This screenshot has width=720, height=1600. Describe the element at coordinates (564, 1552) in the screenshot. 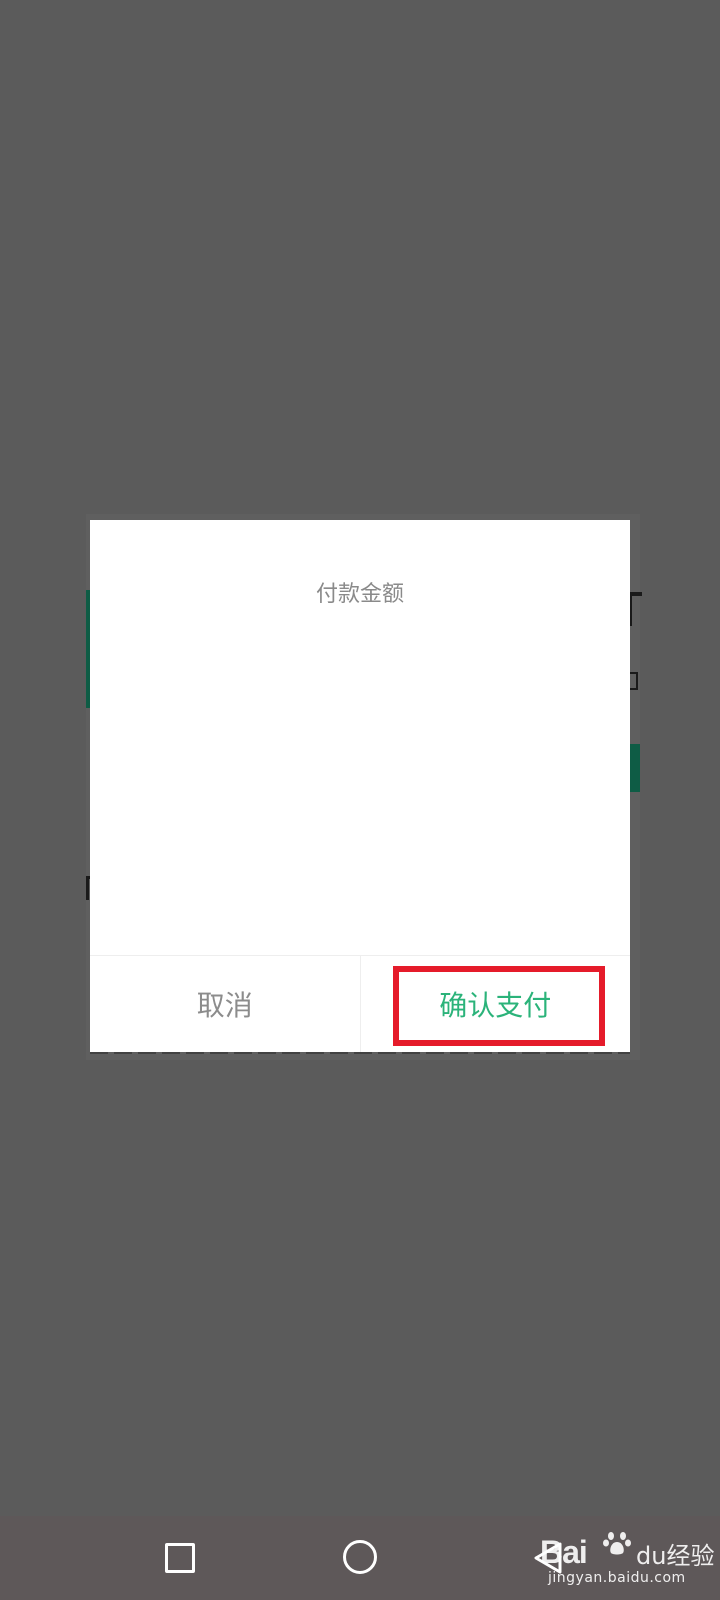

I see `watermark-logo: Bai` at that location.